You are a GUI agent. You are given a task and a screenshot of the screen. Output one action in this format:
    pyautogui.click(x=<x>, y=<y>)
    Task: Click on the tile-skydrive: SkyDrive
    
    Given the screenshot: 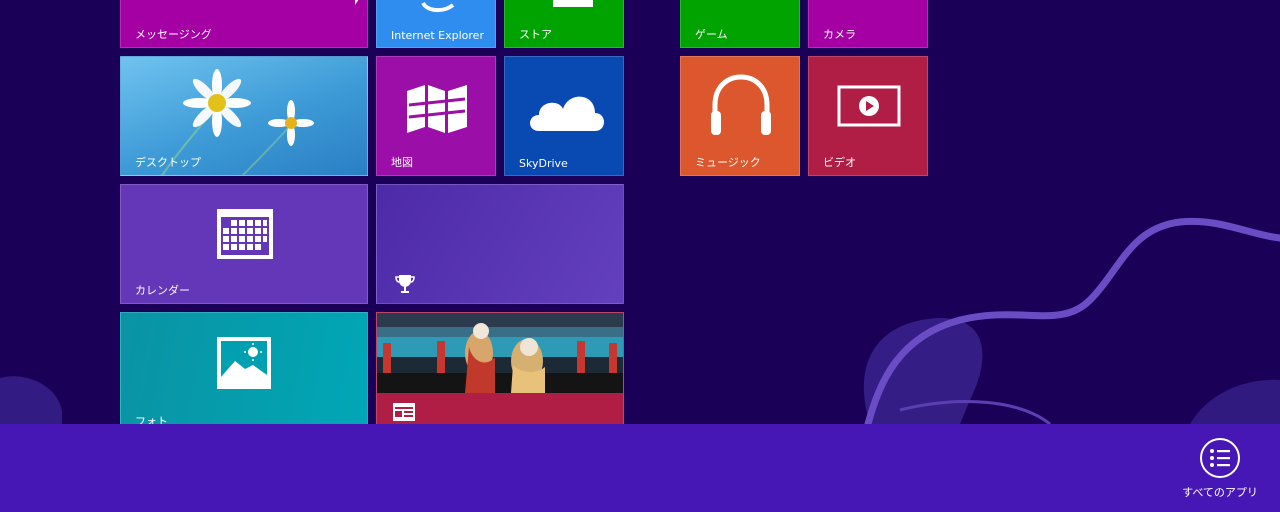 What is the action you would take?
    pyautogui.click(x=564, y=116)
    